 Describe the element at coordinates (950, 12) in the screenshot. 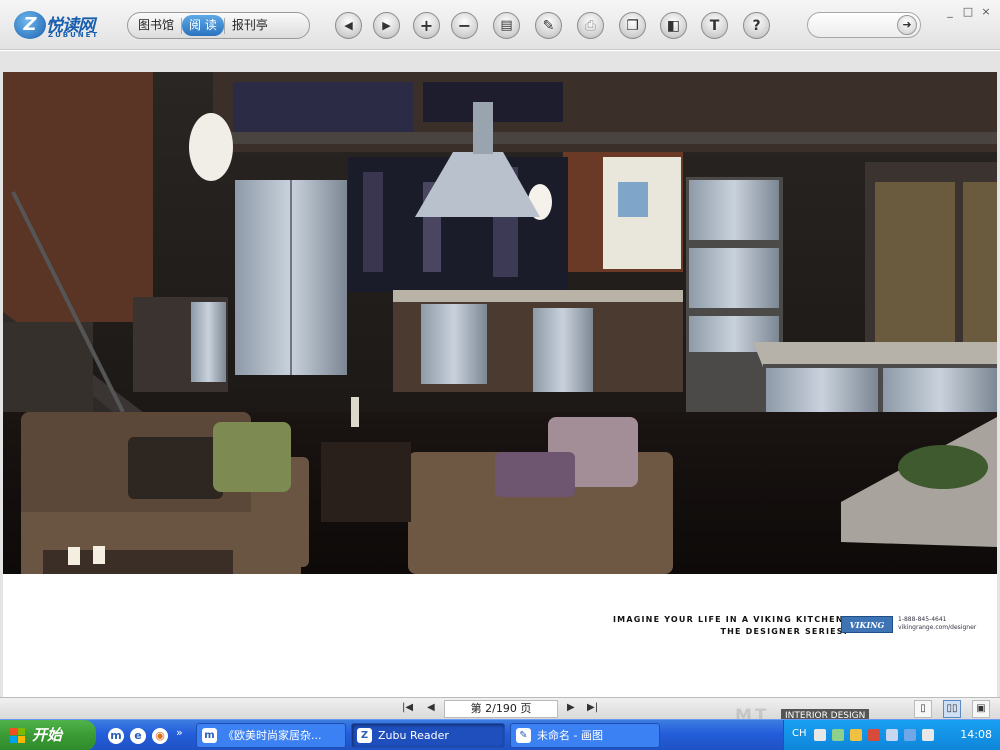

I see `minimize-icon: _` at that location.